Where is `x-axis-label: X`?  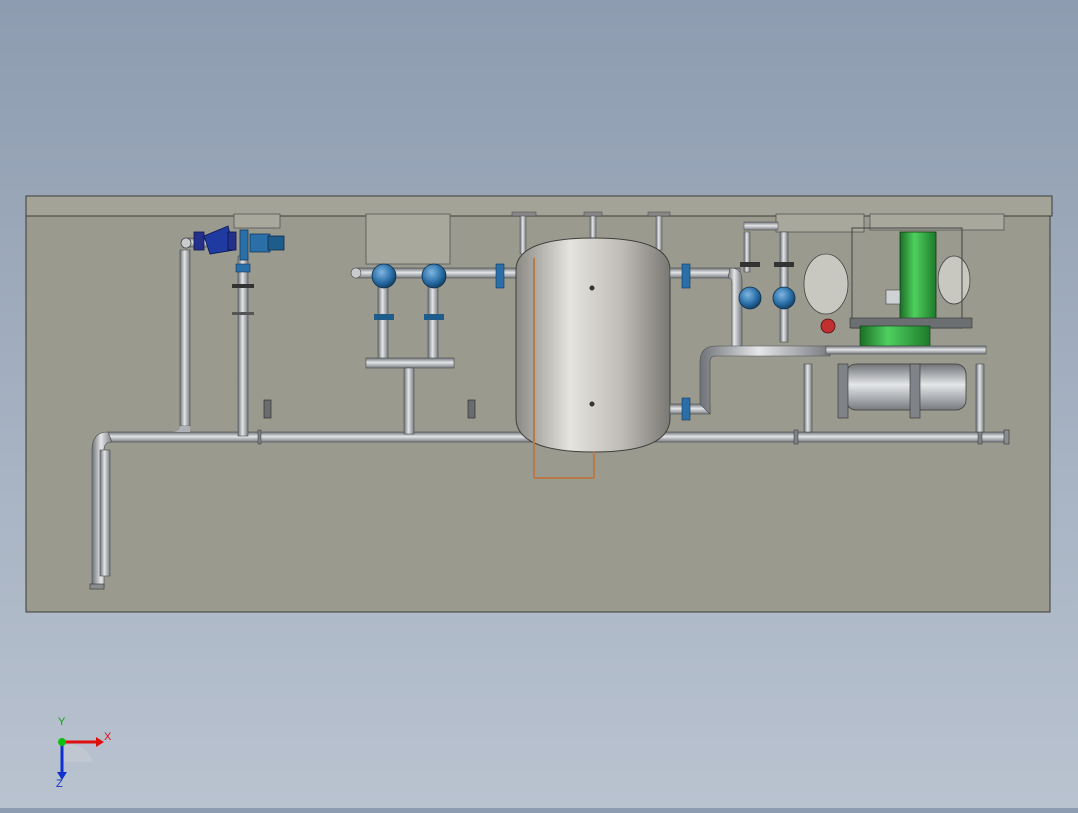 x-axis-label: X is located at coordinates (108, 737).